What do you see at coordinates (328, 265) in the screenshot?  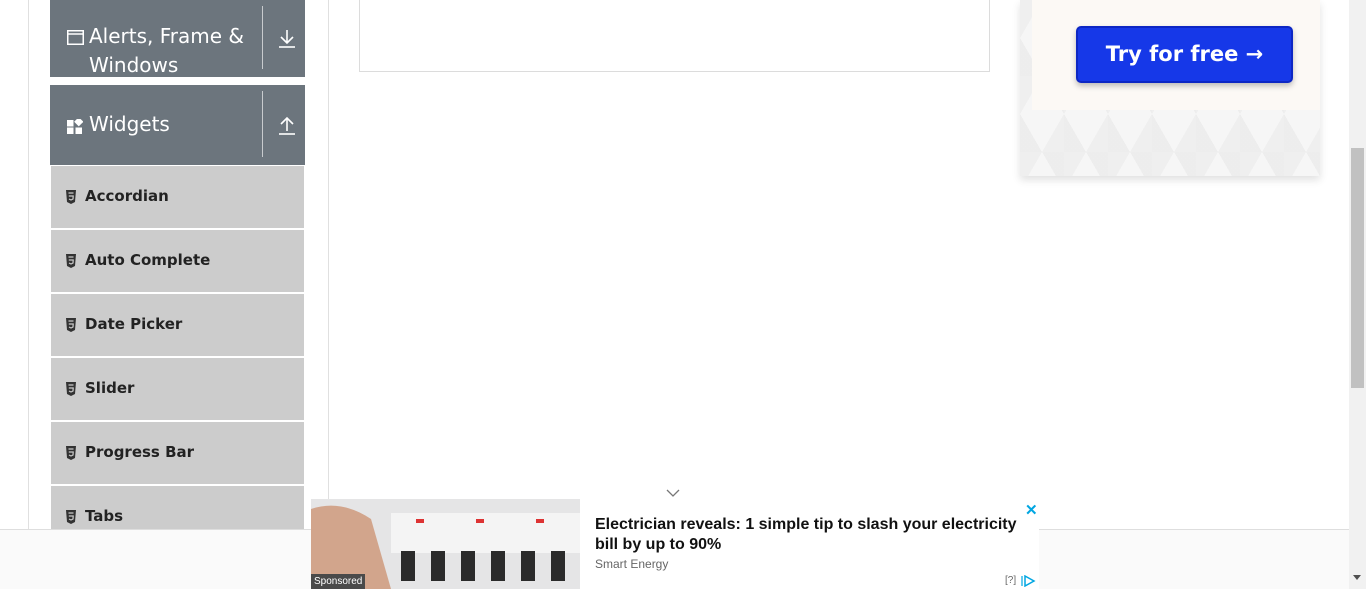 I see `sidebar-border-right` at bounding box center [328, 265].